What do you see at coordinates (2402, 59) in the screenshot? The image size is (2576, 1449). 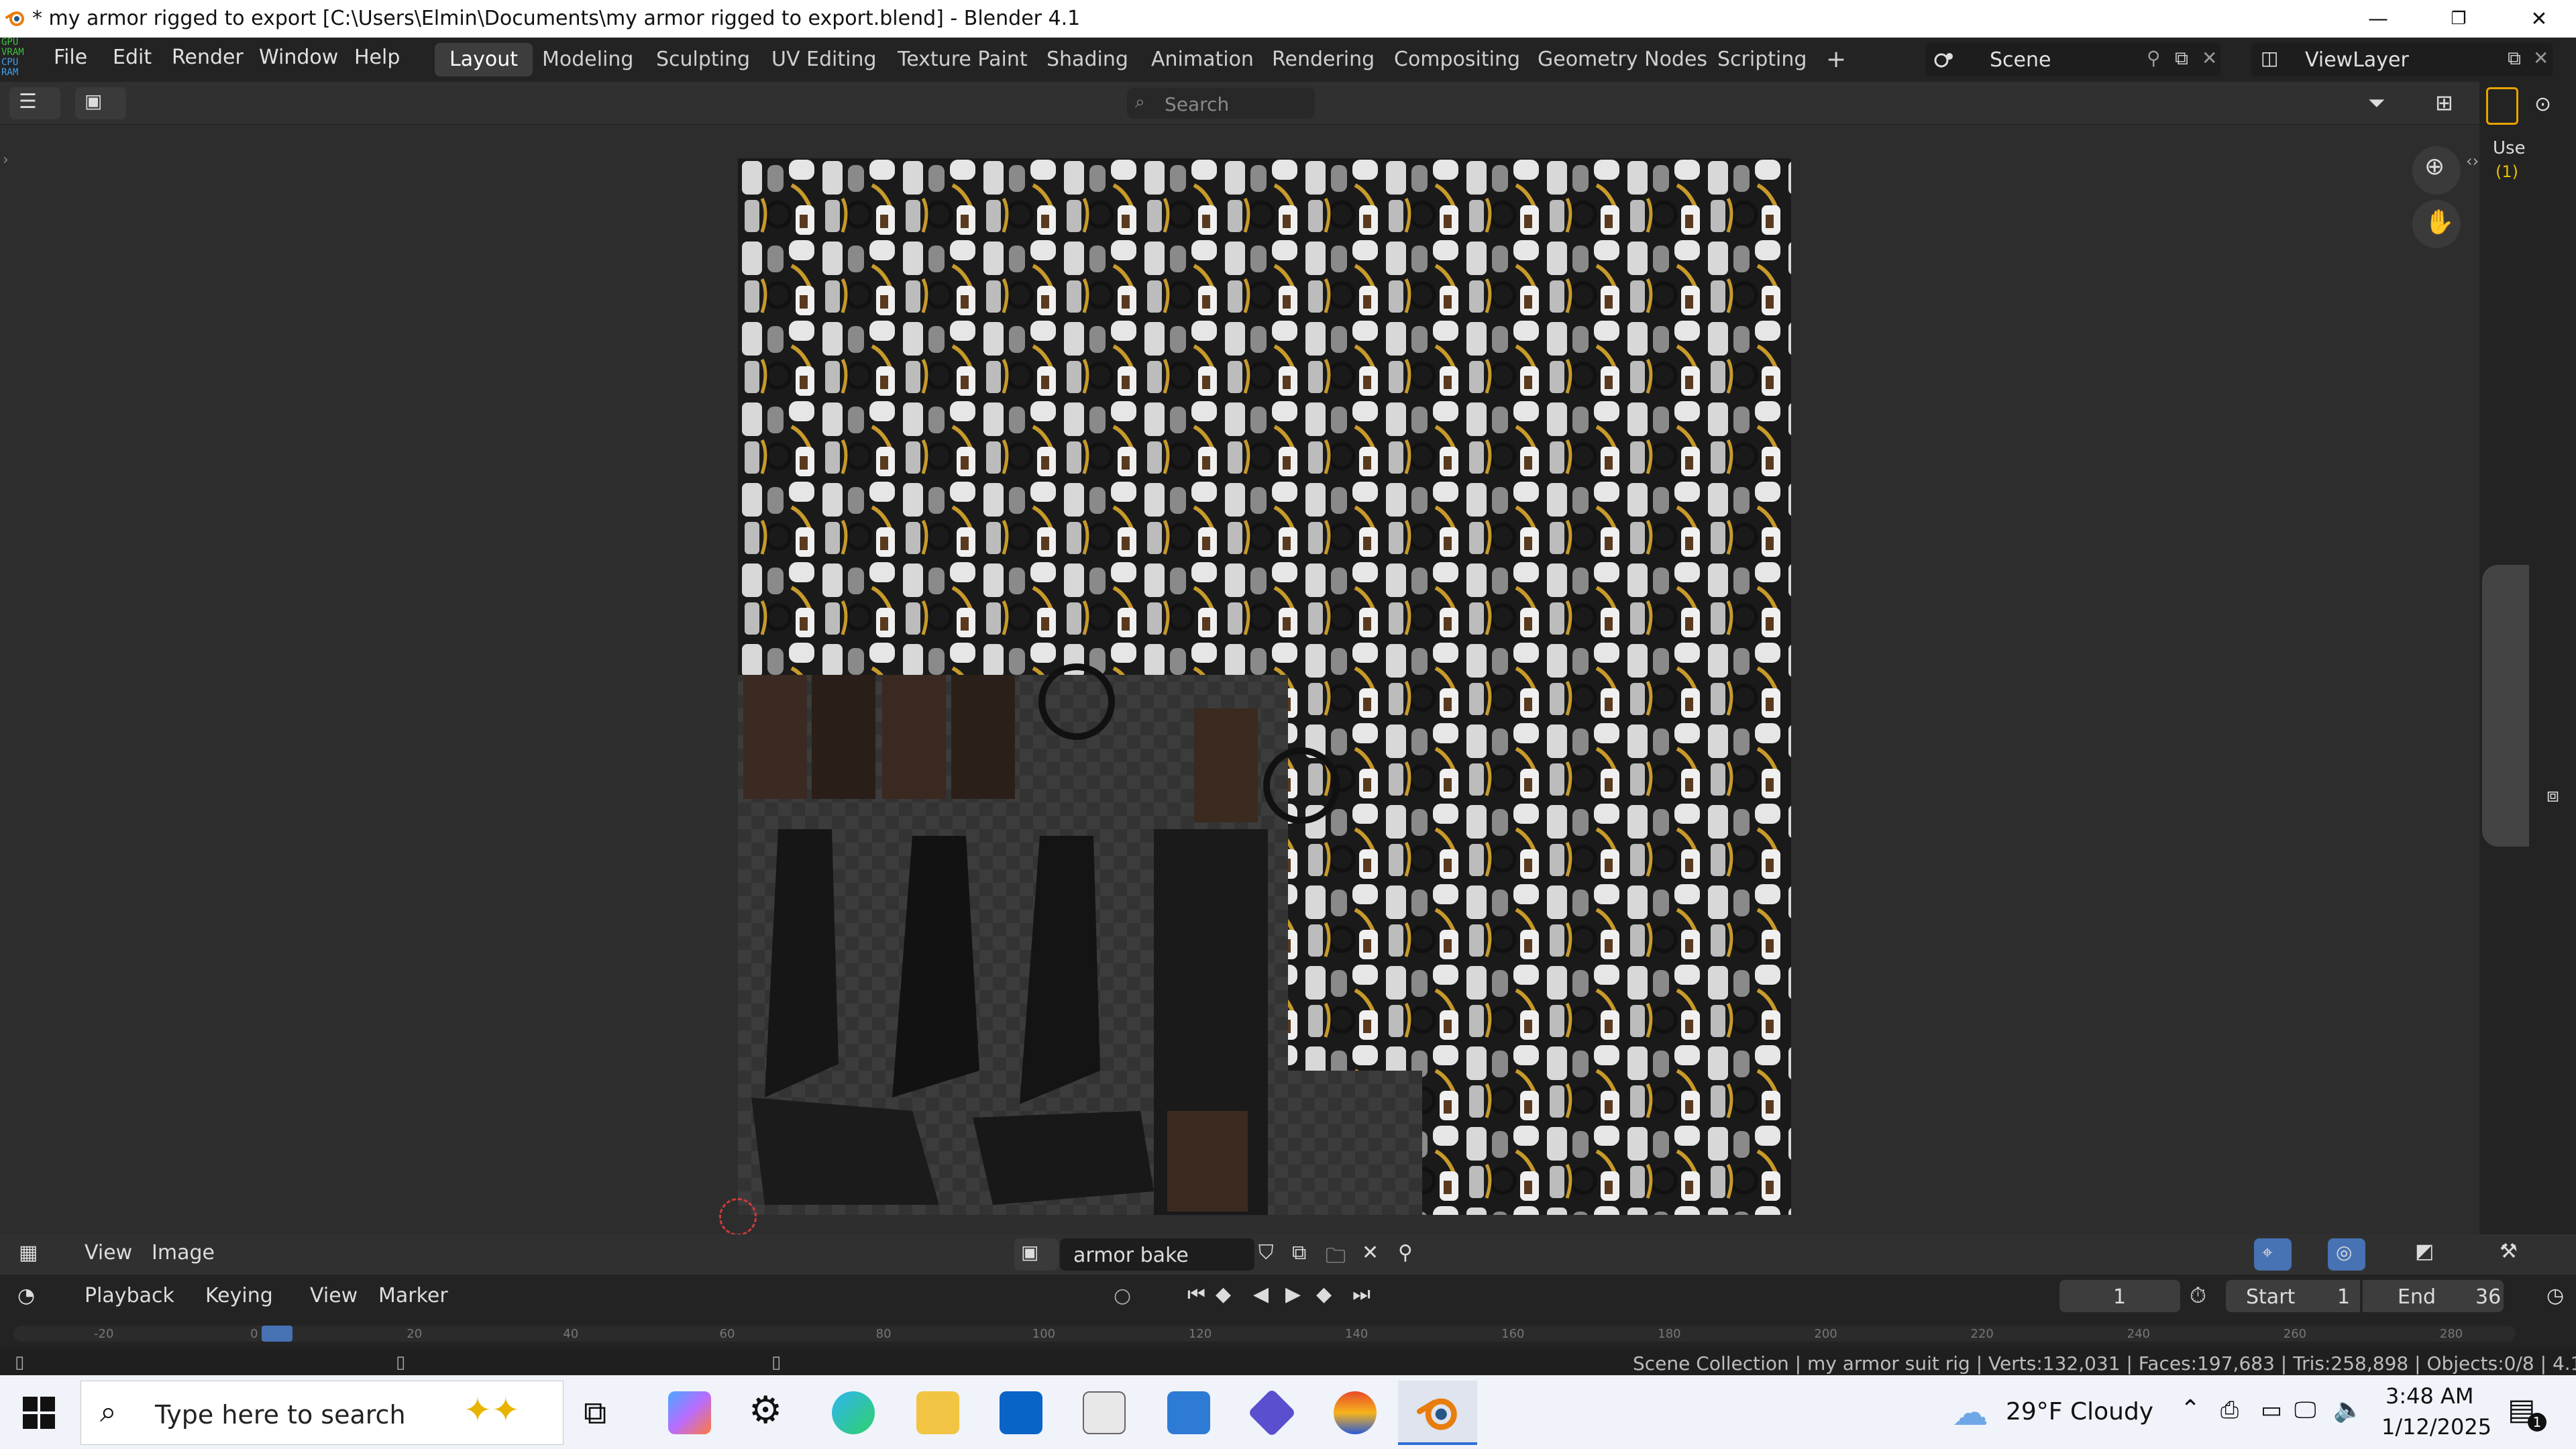 I see `view-layer-selector: ◫ ViewLayer ⧉ ✕` at bounding box center [2402, 59].